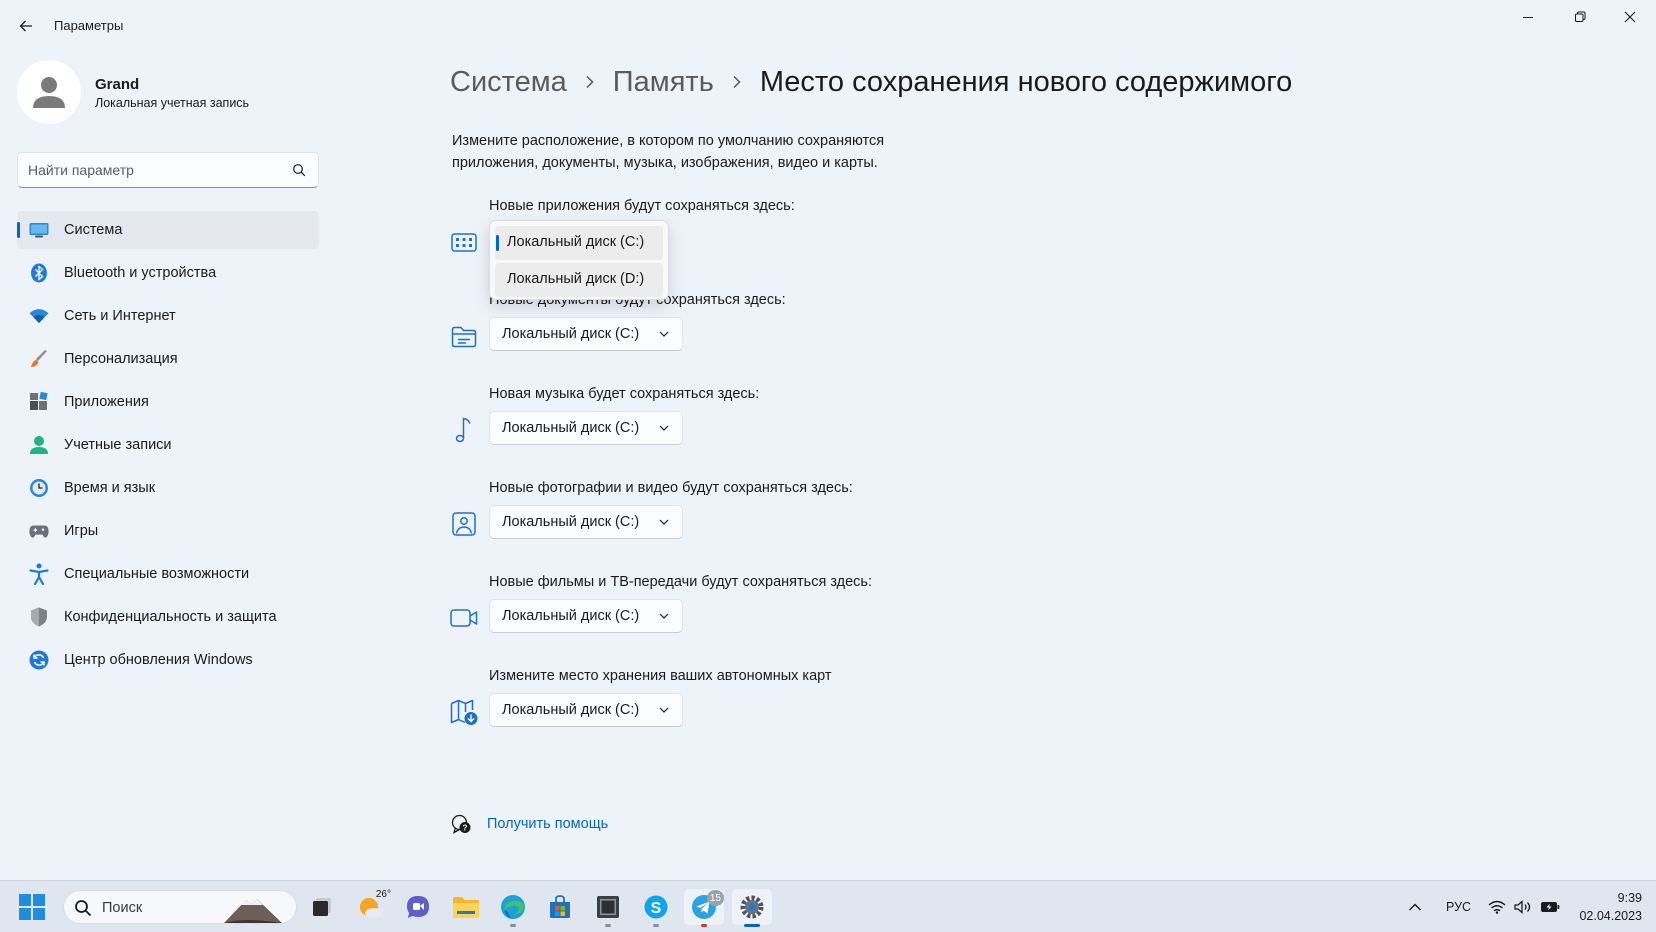 This screenshot has width=1656, height=932. I want to click on taskbar-app-window, so click(608, 908).